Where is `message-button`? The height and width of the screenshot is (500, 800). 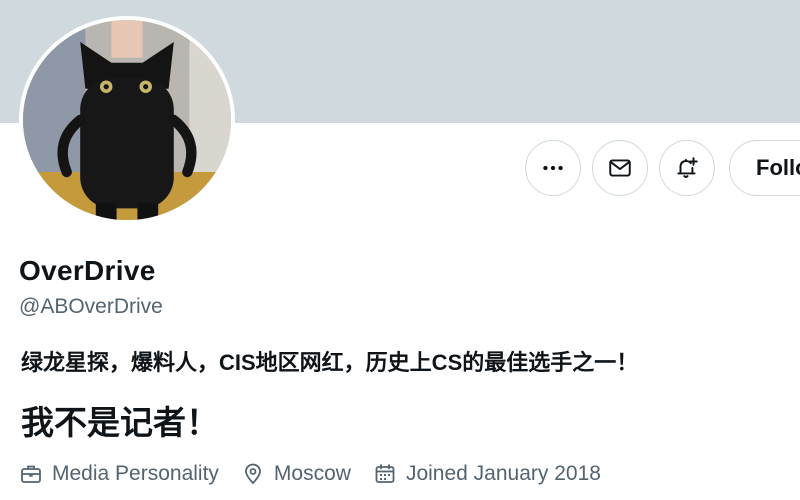 message-button is located at coordinates (620, 168).